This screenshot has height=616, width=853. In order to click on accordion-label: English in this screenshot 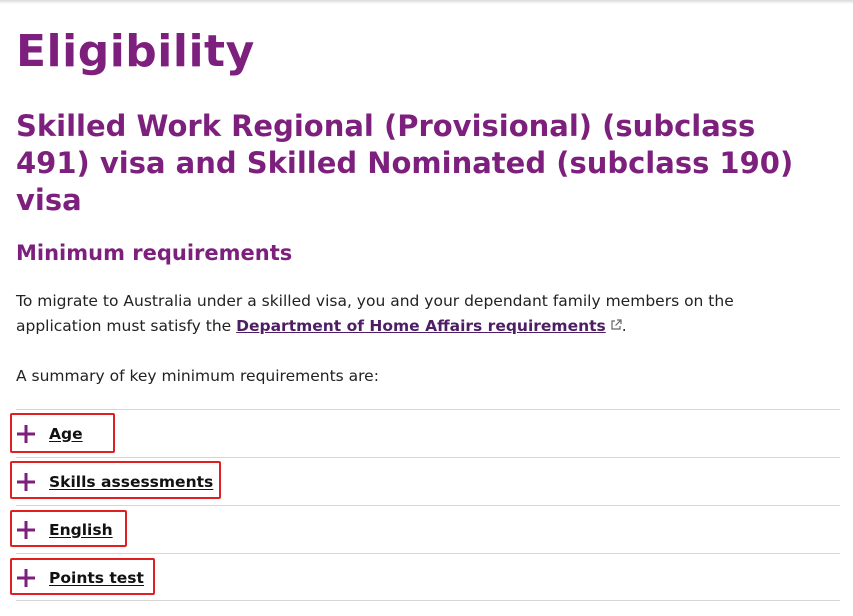, I will do `click(81, 529)`.